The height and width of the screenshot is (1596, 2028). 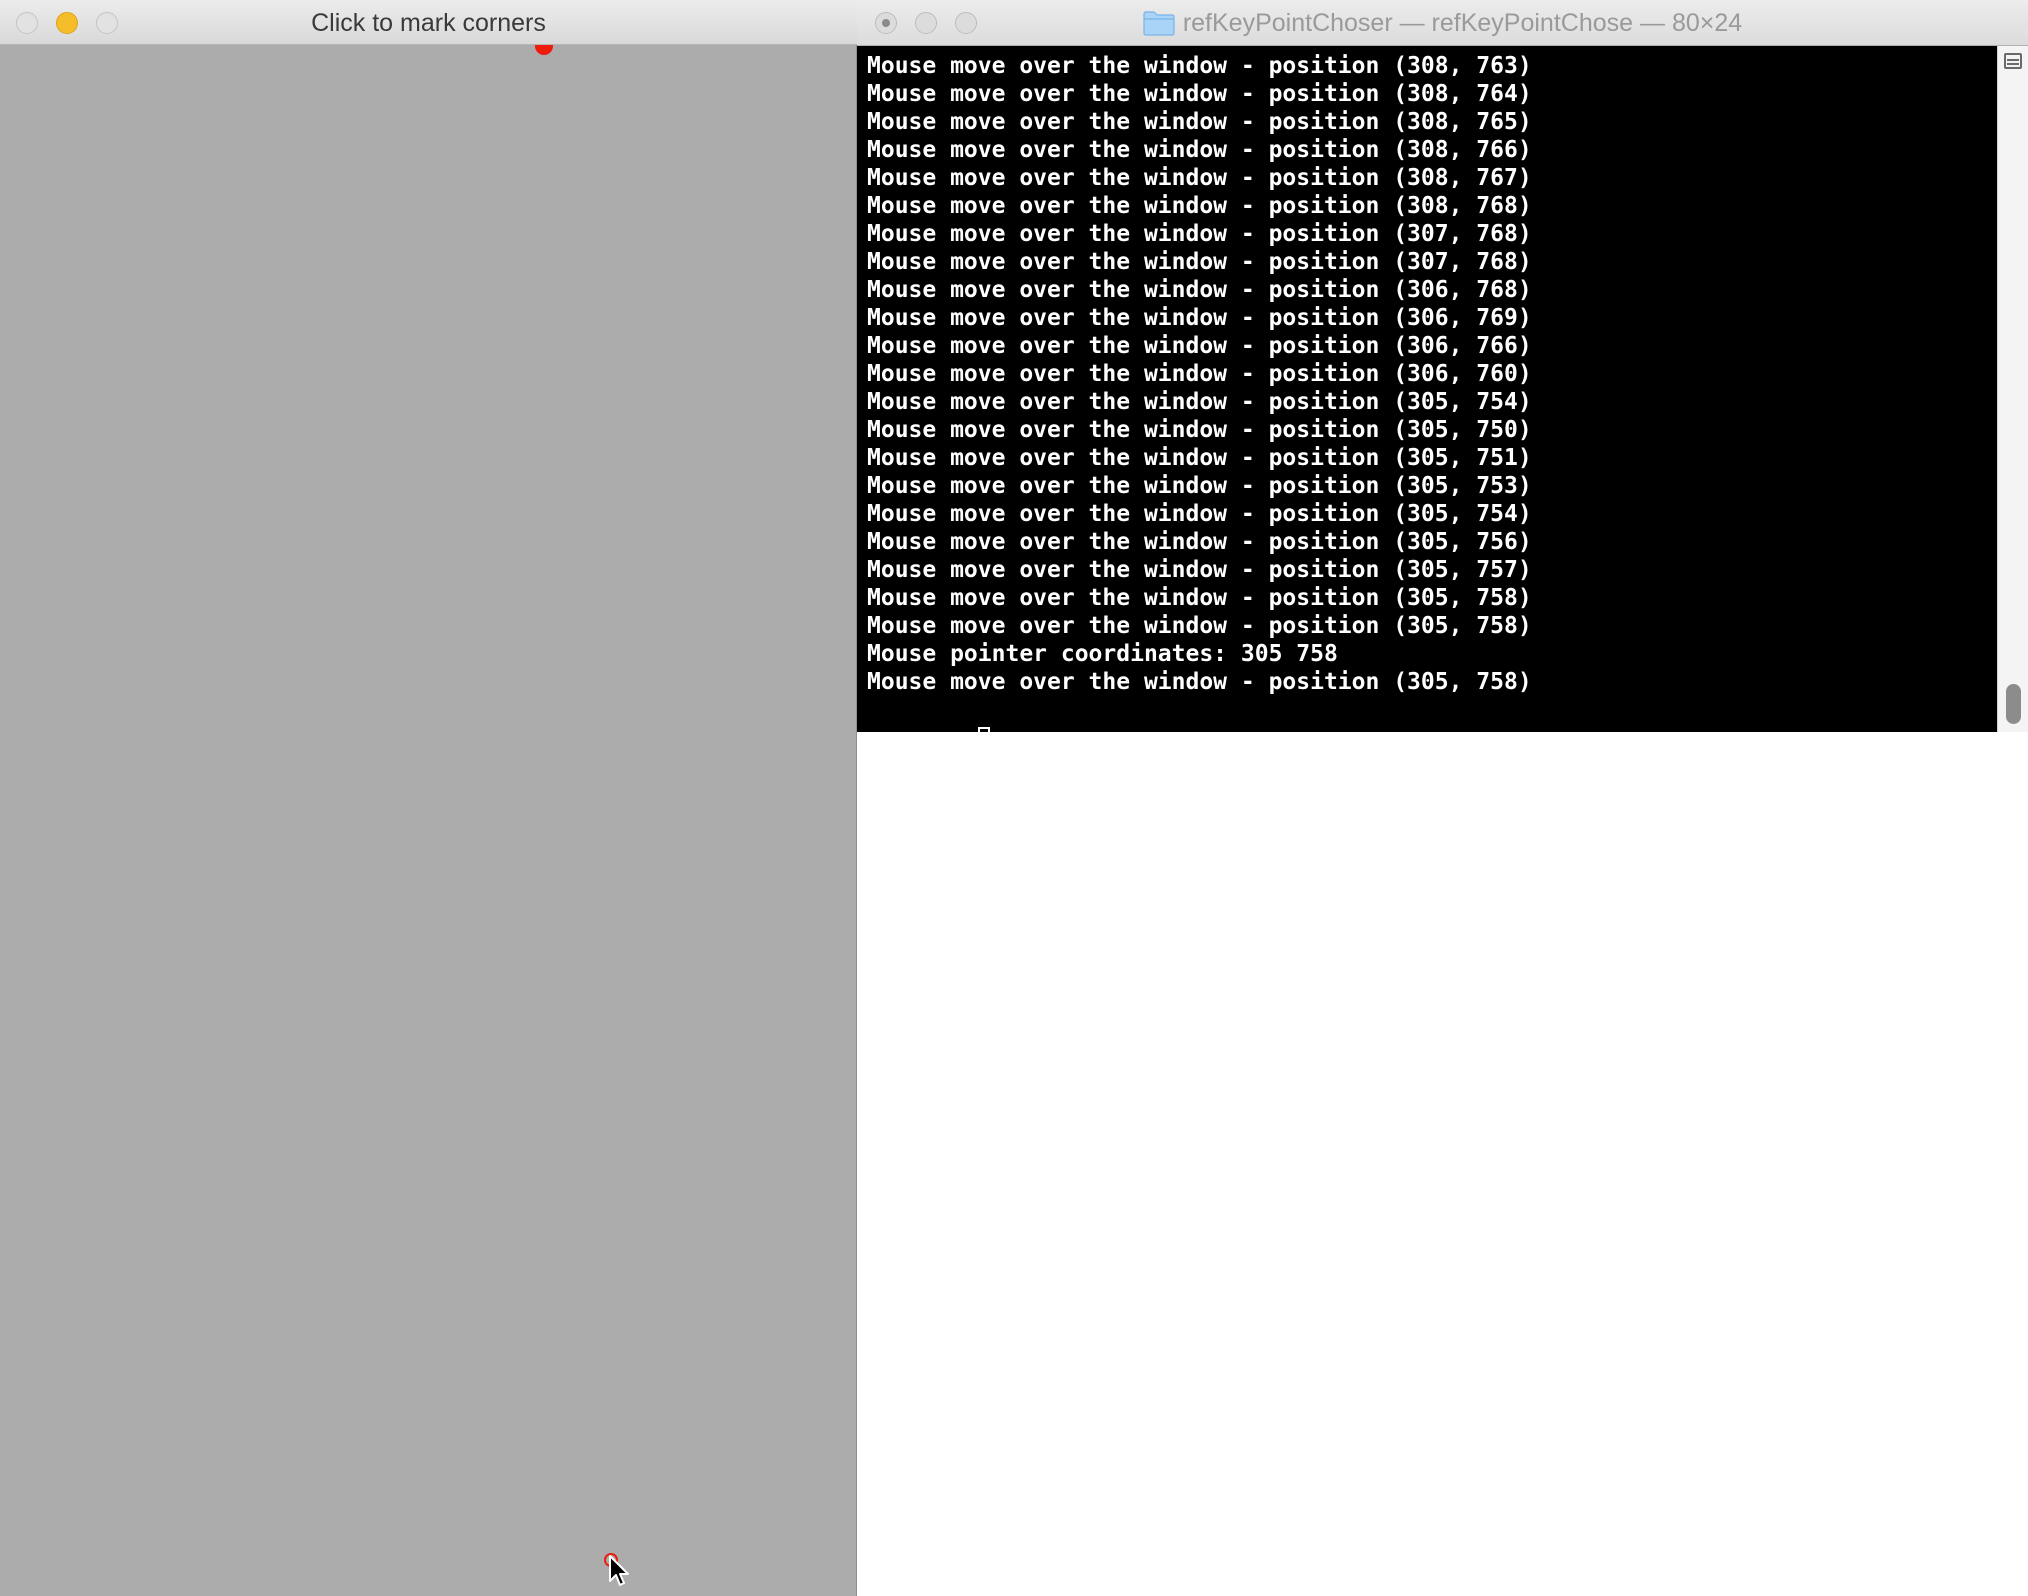 What do you see at coordinates (983, 729) in the screenshot?
I see `terminal-cursor` at bounding box center [983, 729].